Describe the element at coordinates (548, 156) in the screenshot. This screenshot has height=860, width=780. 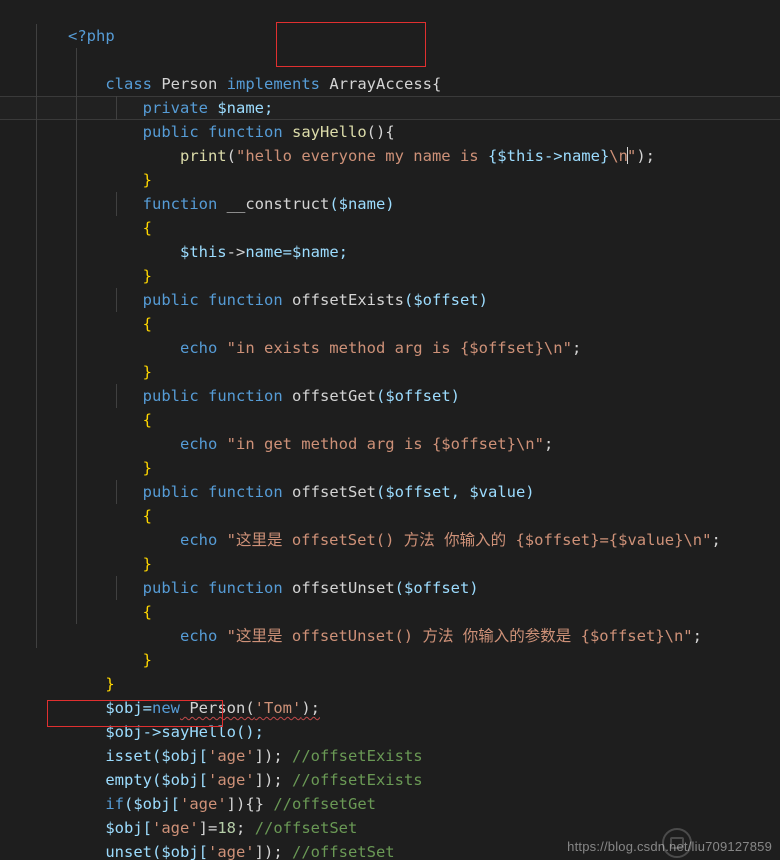
I see `string-interpolation: {$this->name}` at that location.